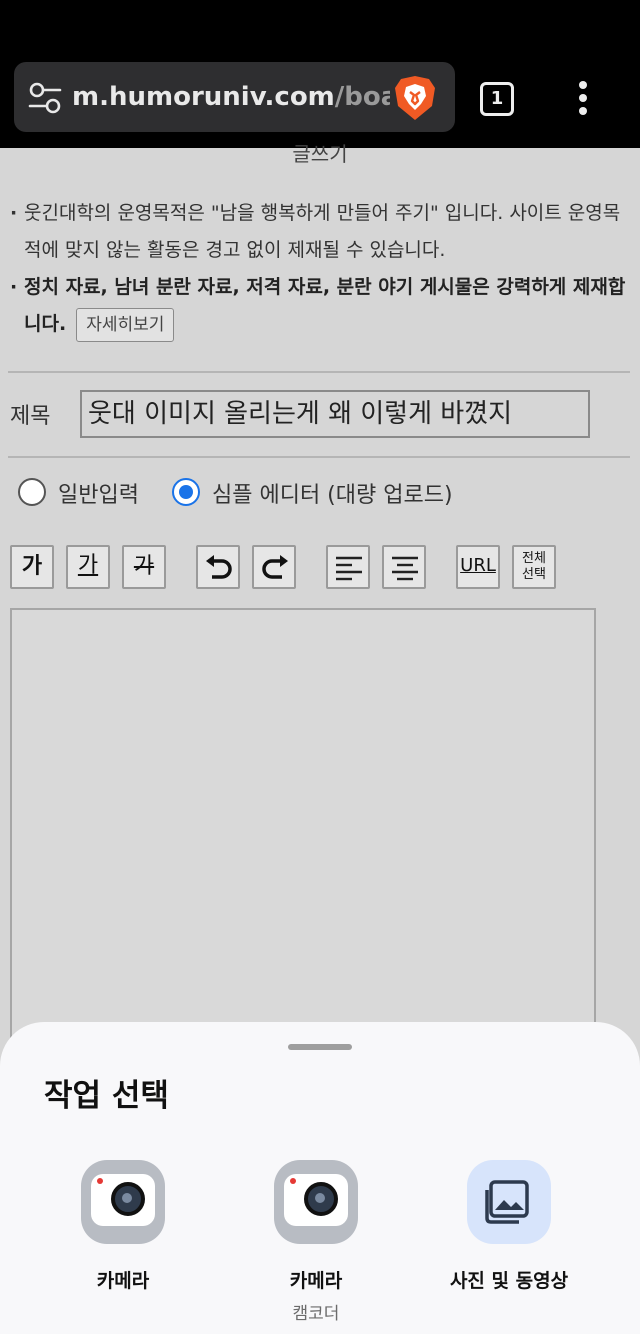 This screenshot has width=640, height=1334. I want to click on align-center-icon, so click(405, 568).